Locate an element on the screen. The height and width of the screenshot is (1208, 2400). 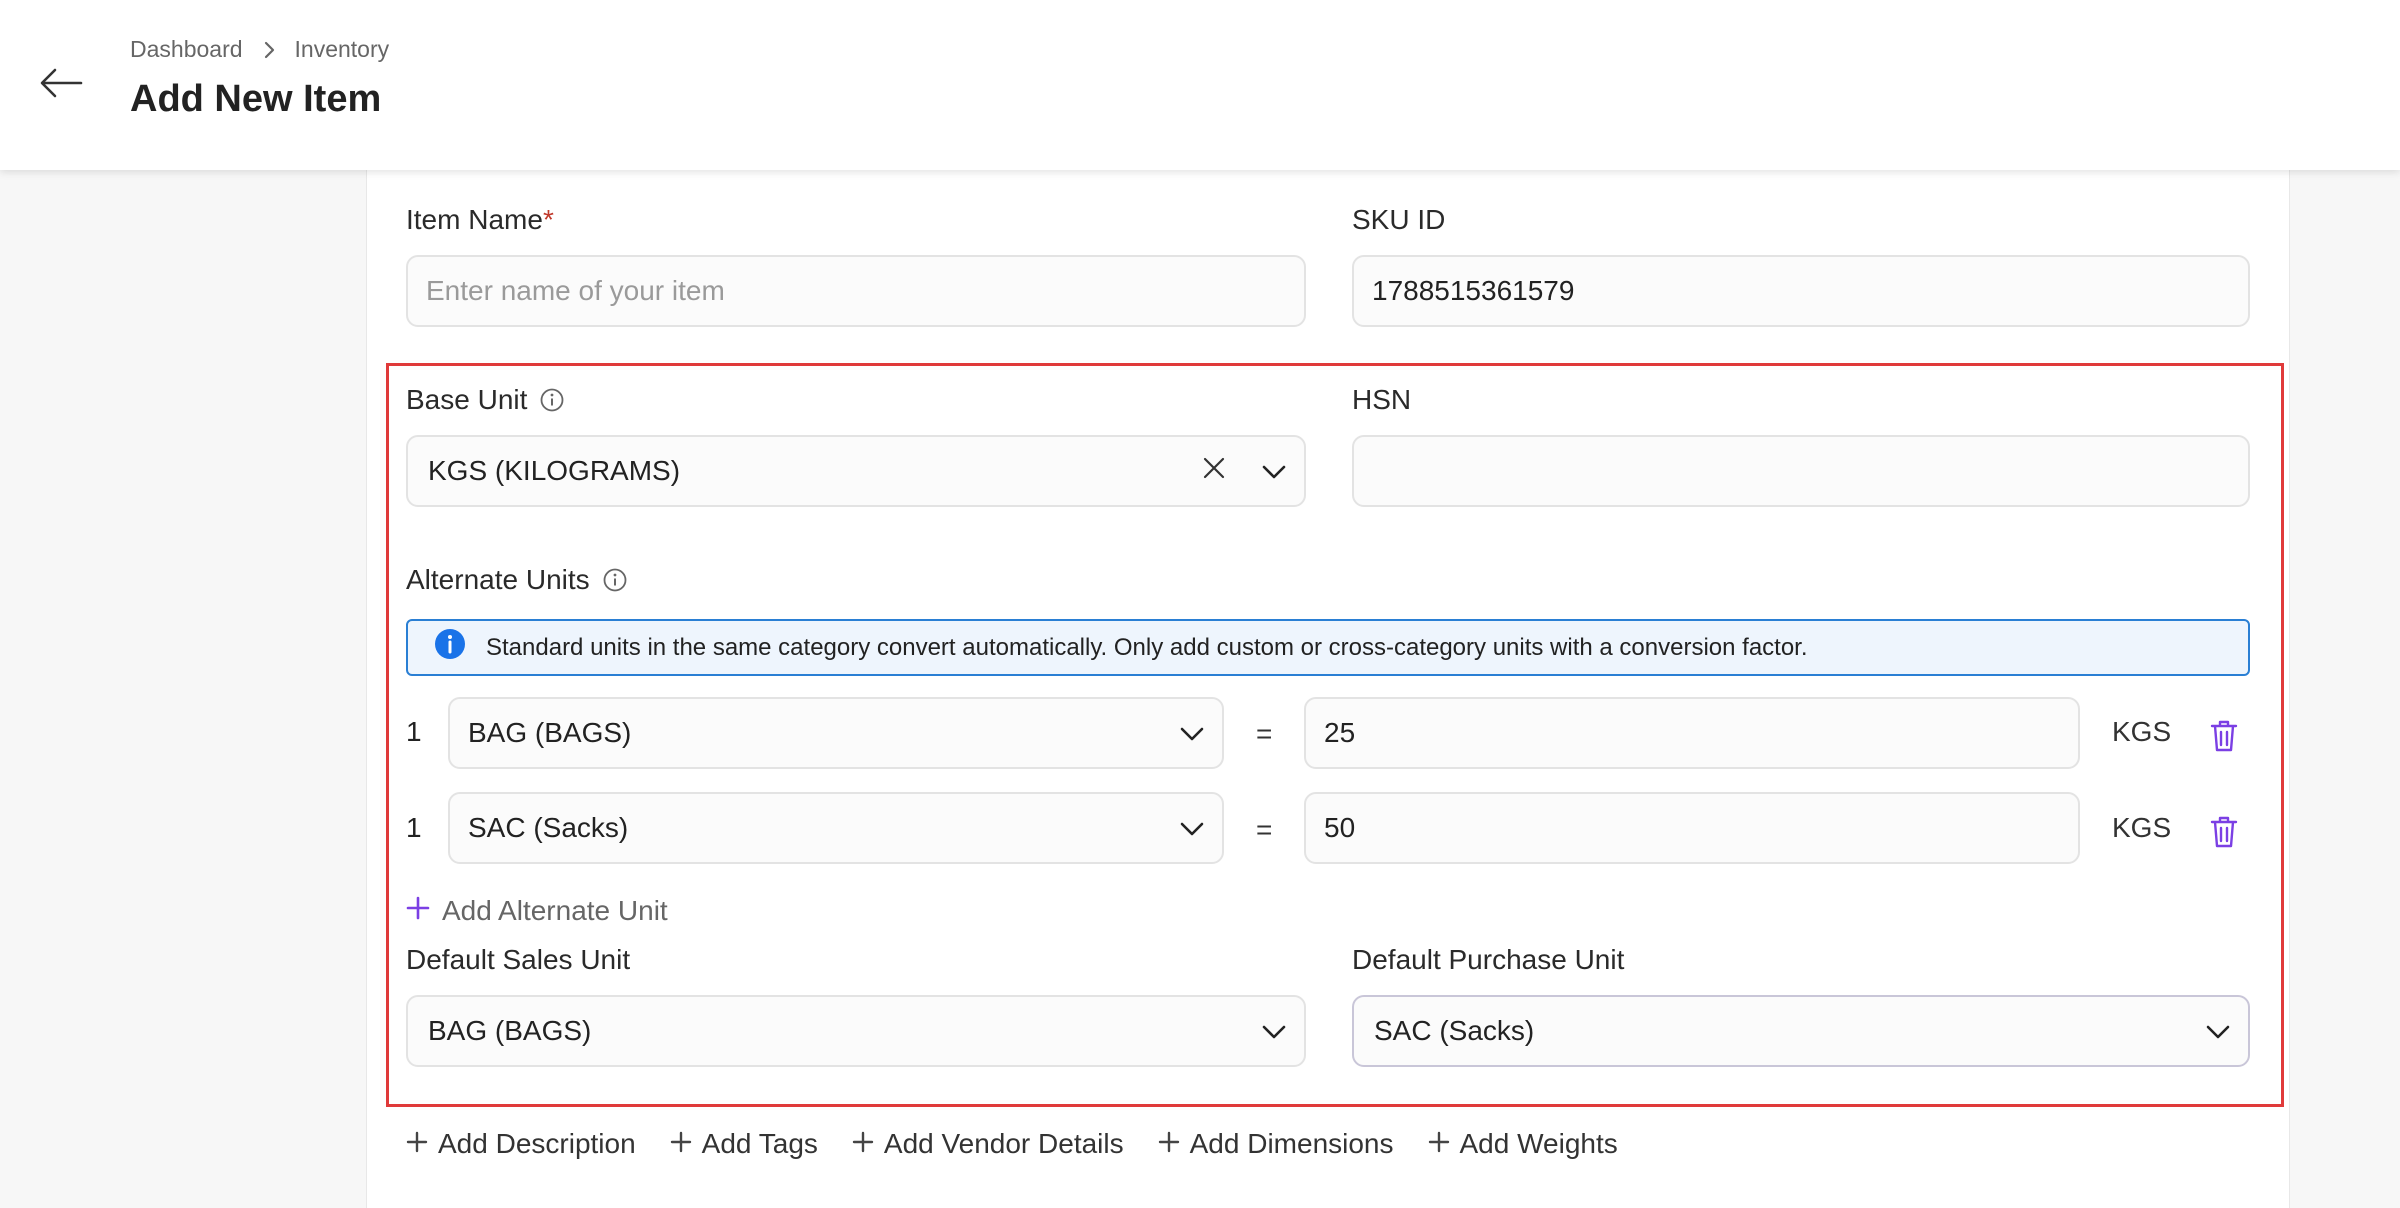
item-name-field is located at coordinates (856, 291).